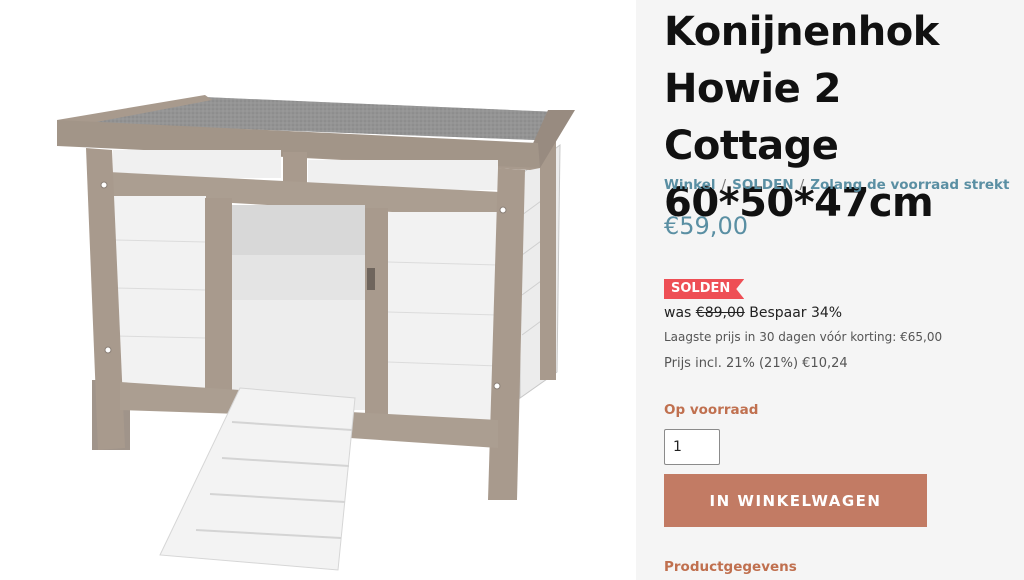 Image resolution: width=1024 pixels, height=580 pixels. I want to click on quantity-input, so click(692, 447).